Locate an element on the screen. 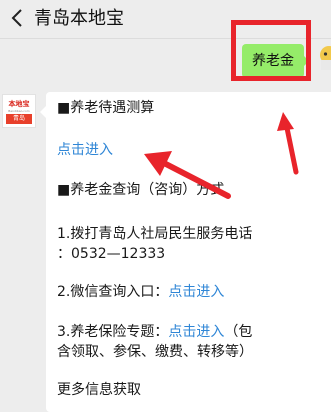 The image size is (331, 412). section-title-pension-query: ■养老金查询（咨询）方式 is located at coordinates (141, 190).